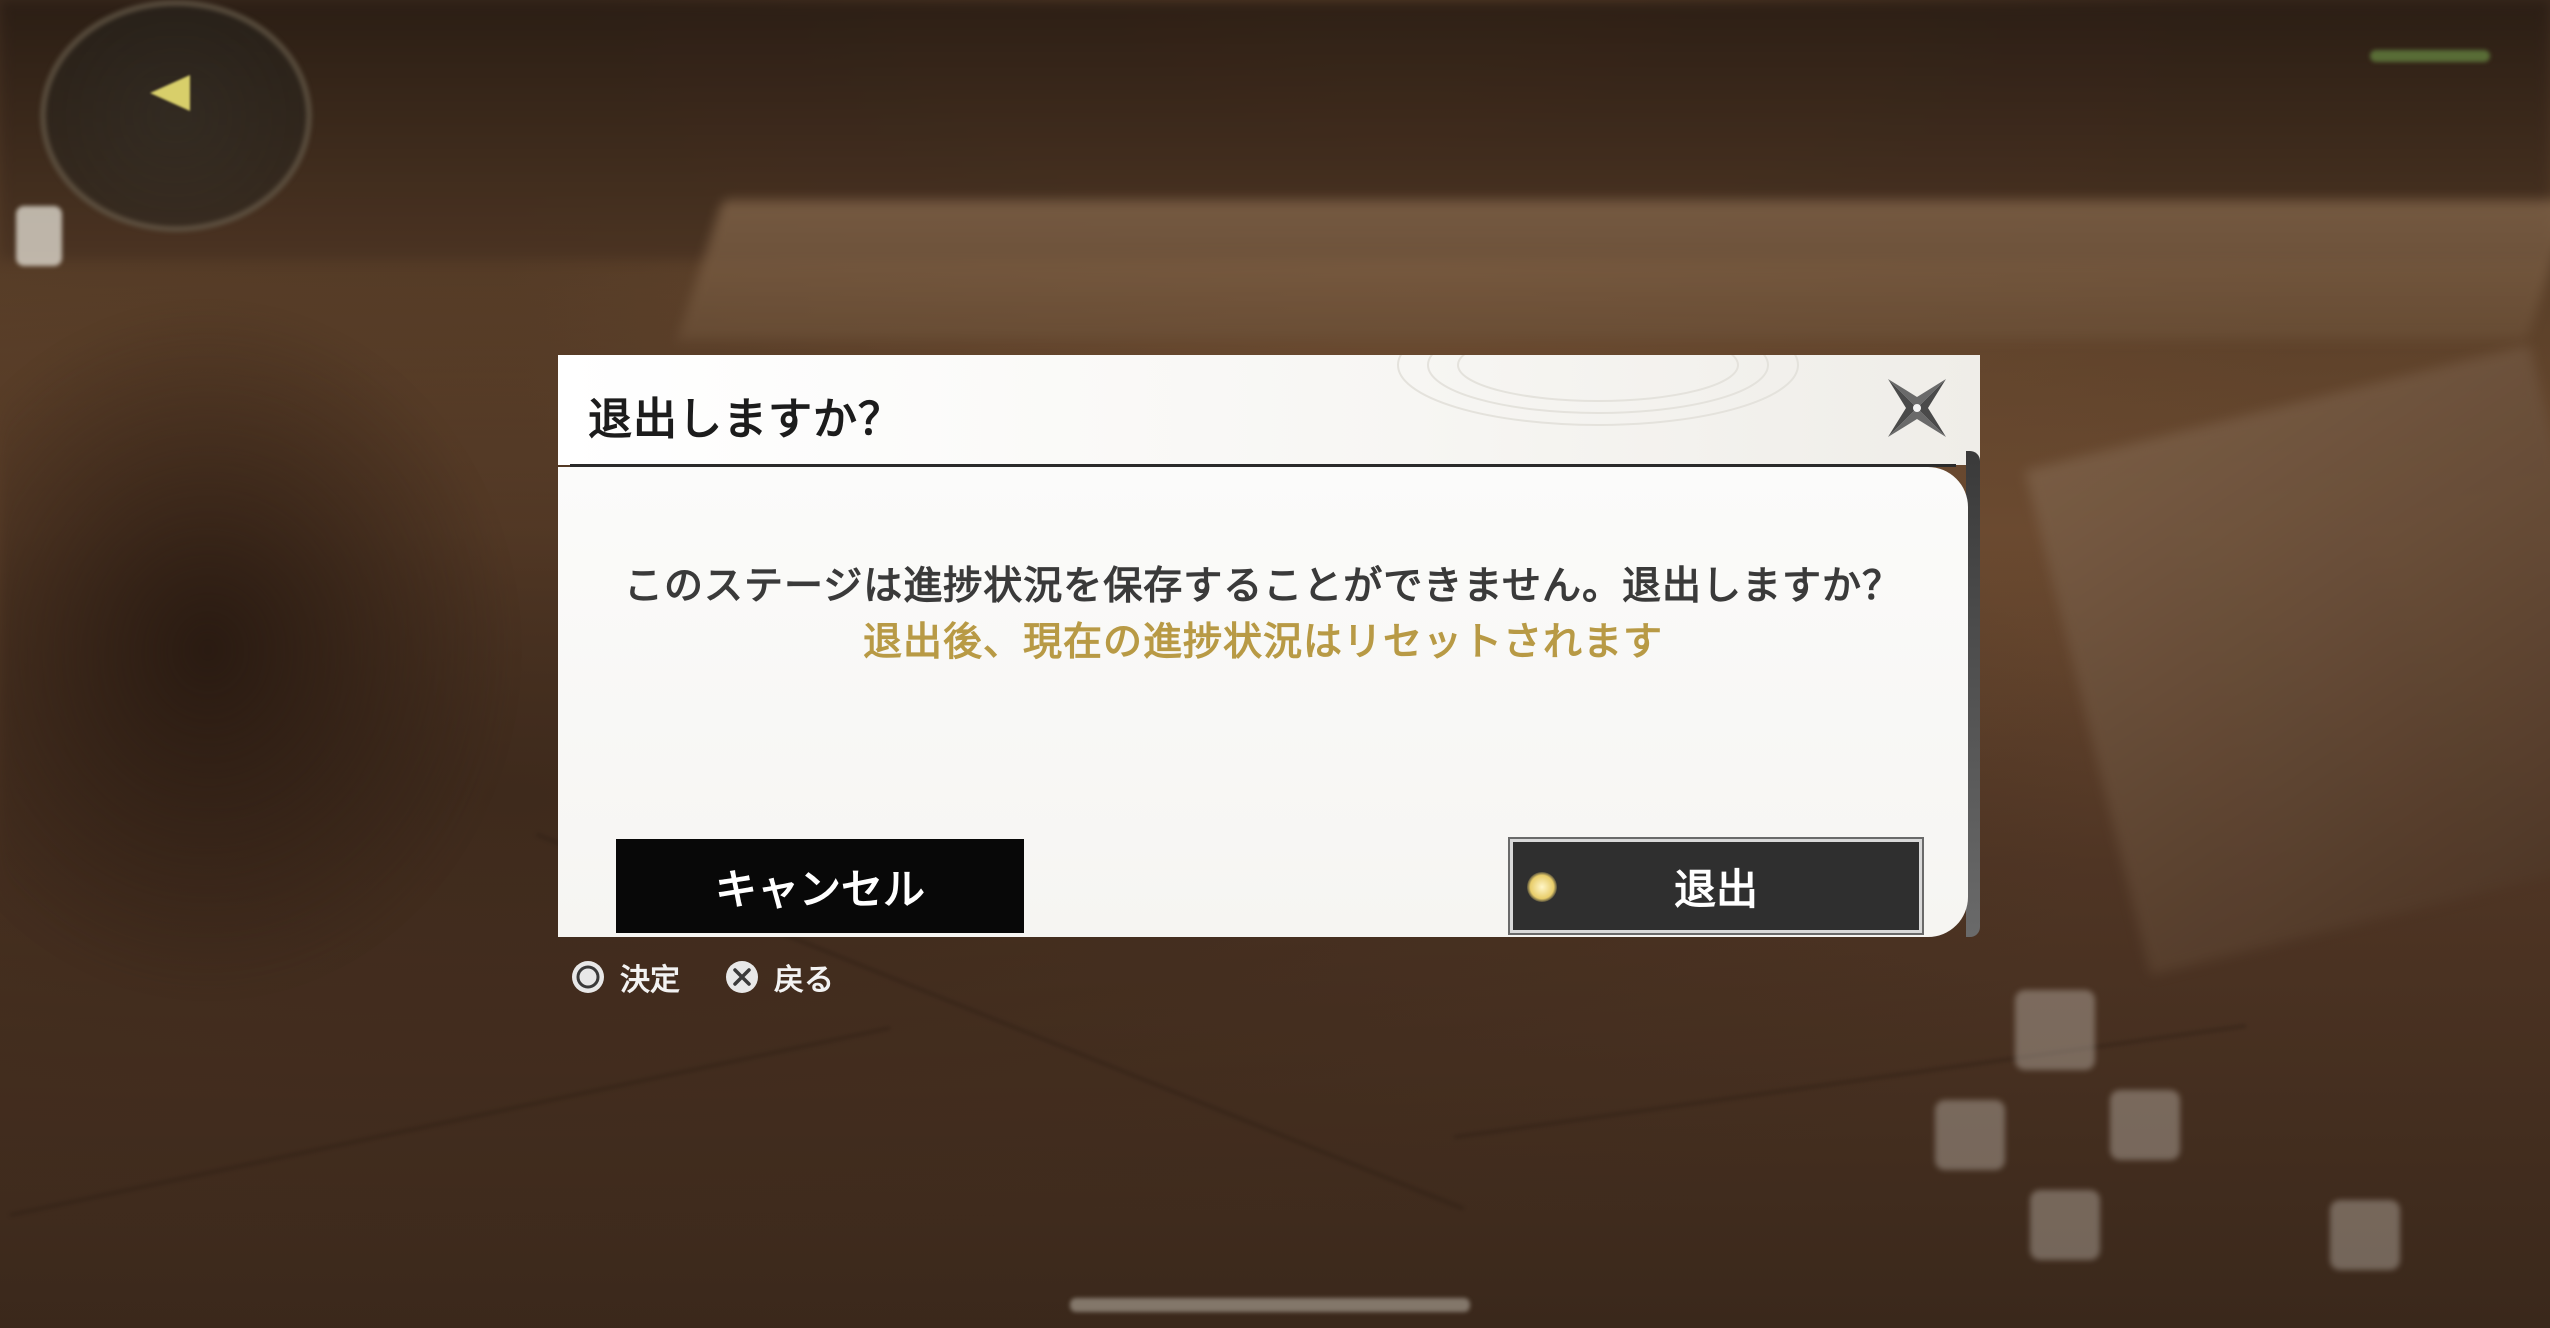 The height and width of the screenshot is (1328, 2550). What do you see at coordinates (1598, 390) in the screenshot?
I see `header-decoration` at bounding box center [1598, 390].